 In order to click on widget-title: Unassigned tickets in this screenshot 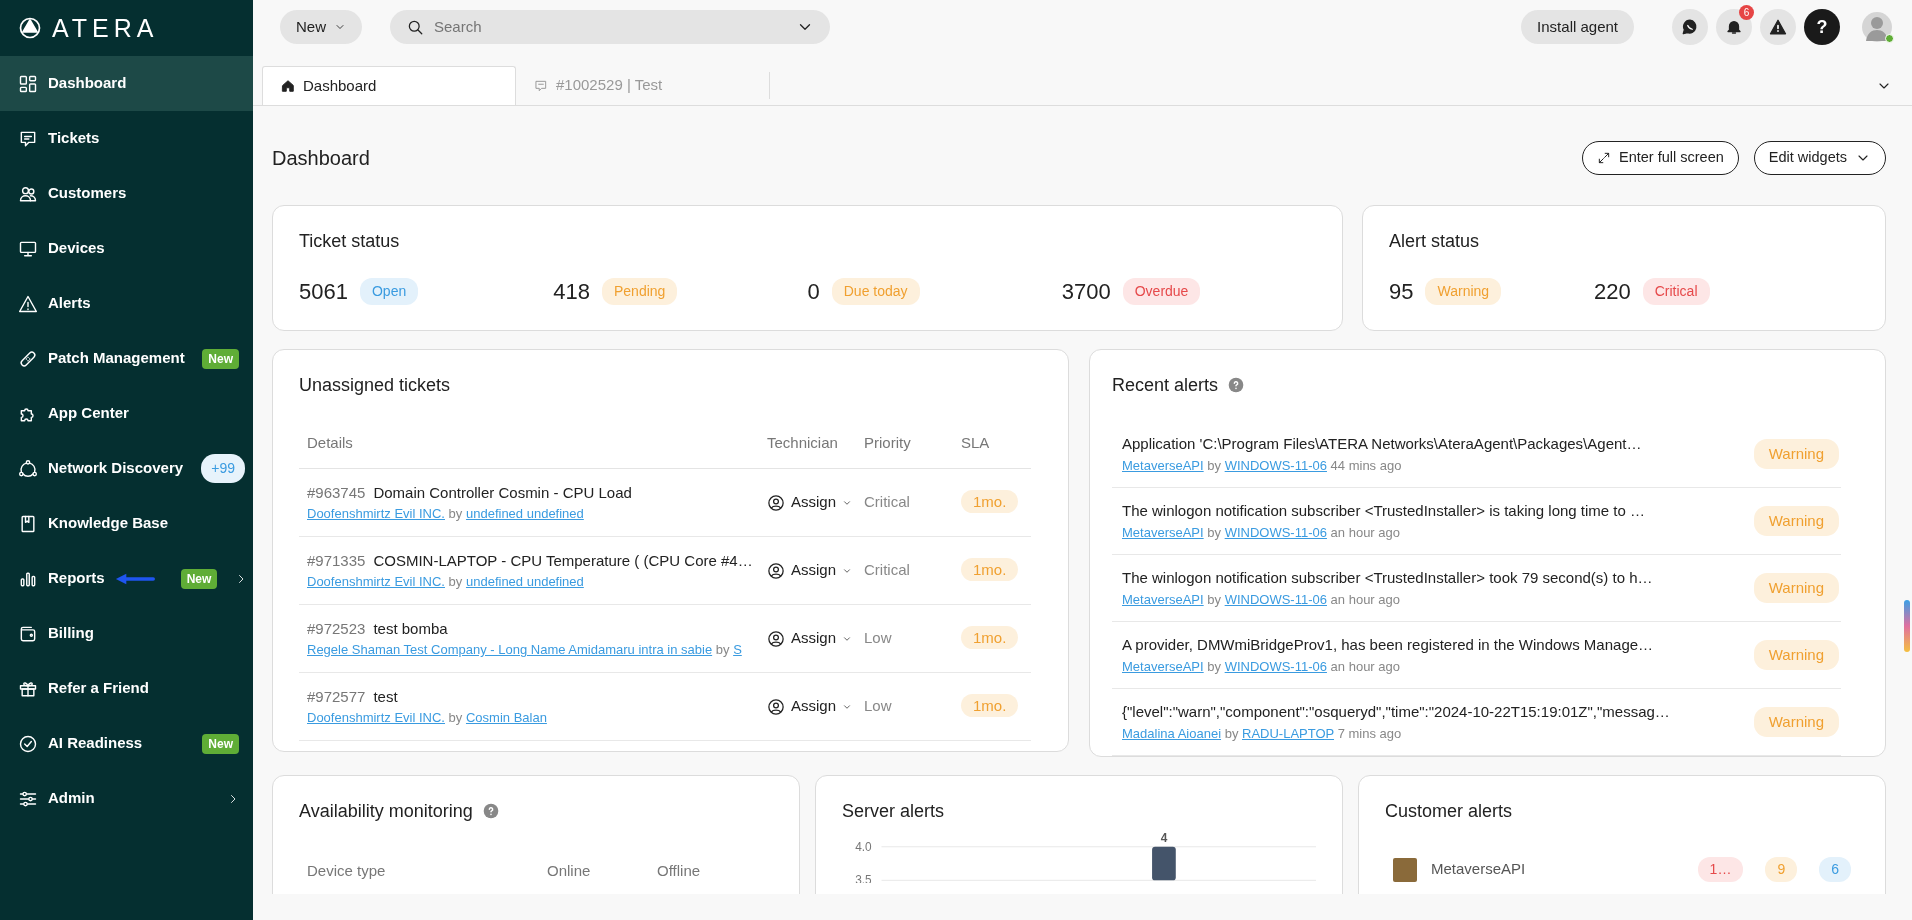, I will do `click(375, 385)`.